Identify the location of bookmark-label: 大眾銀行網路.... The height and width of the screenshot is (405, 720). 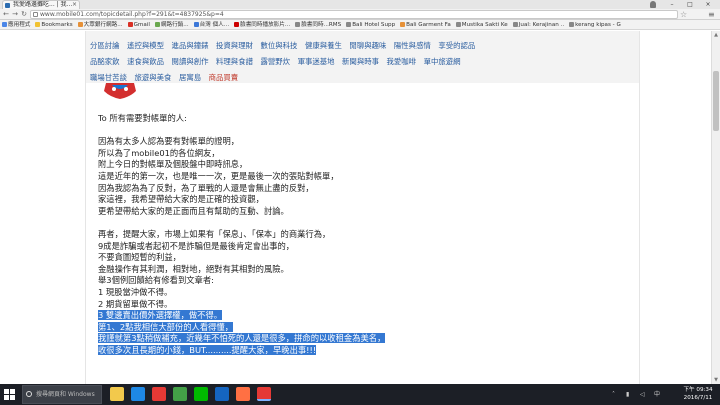
(103, 25).